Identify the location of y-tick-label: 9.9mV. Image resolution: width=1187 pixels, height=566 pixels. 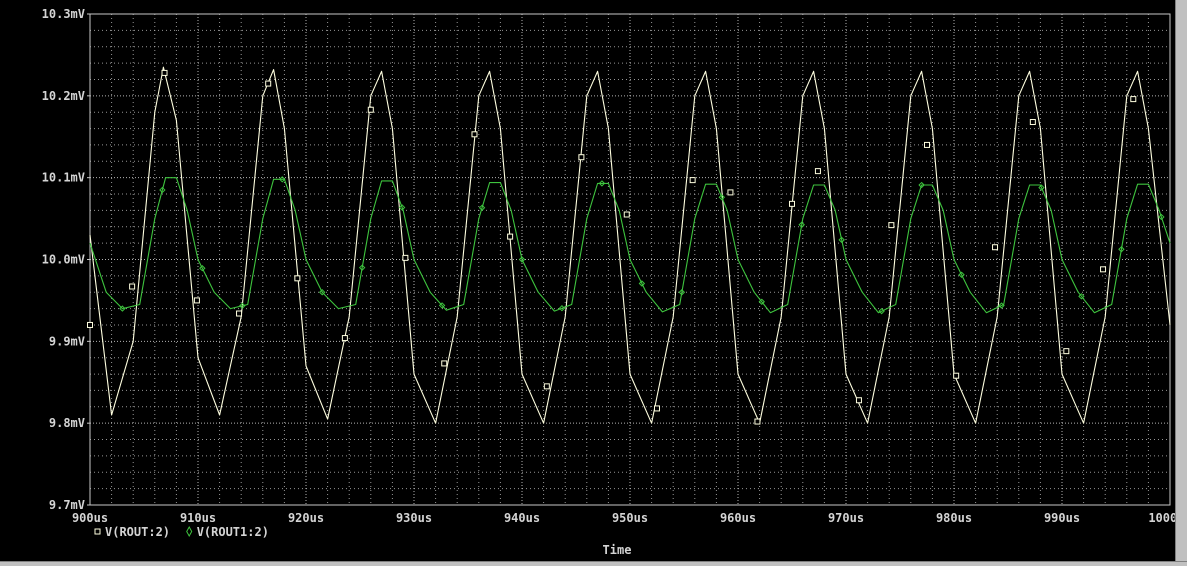
(67, 341).